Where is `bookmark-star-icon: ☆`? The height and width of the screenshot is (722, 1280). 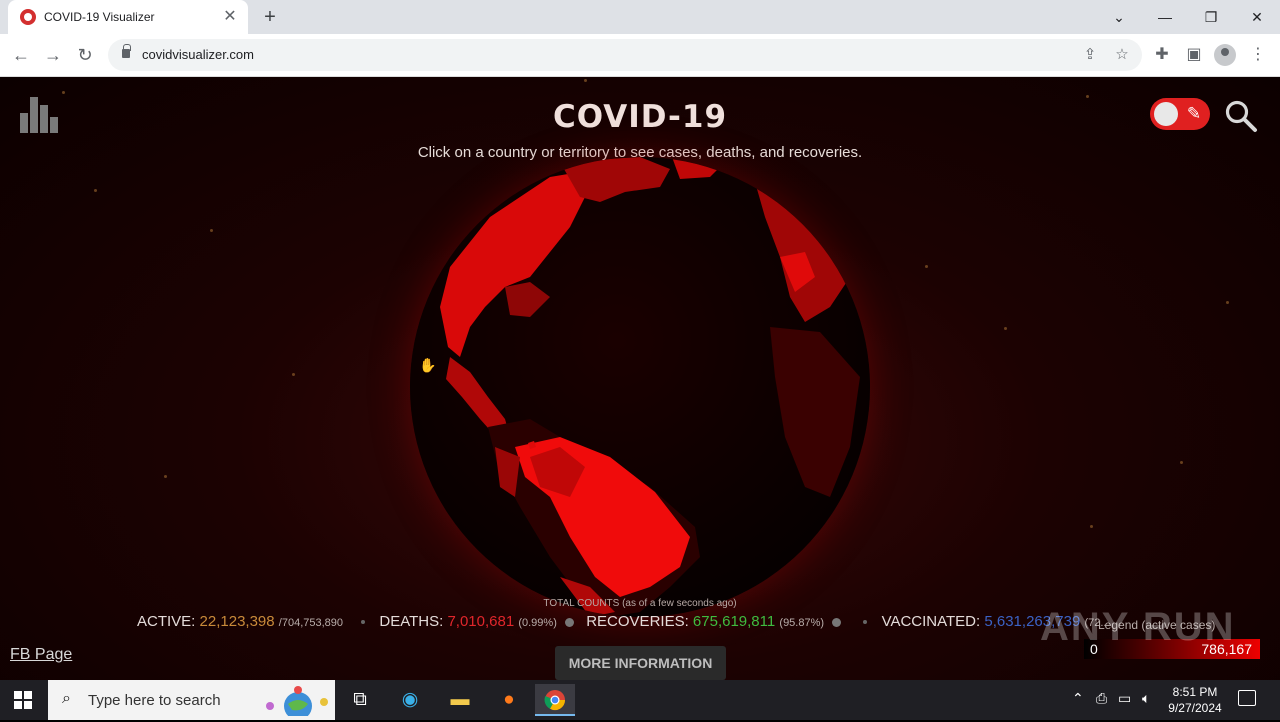
bookmark-star-icon: ☆ is located at coordinates (1122, 55).